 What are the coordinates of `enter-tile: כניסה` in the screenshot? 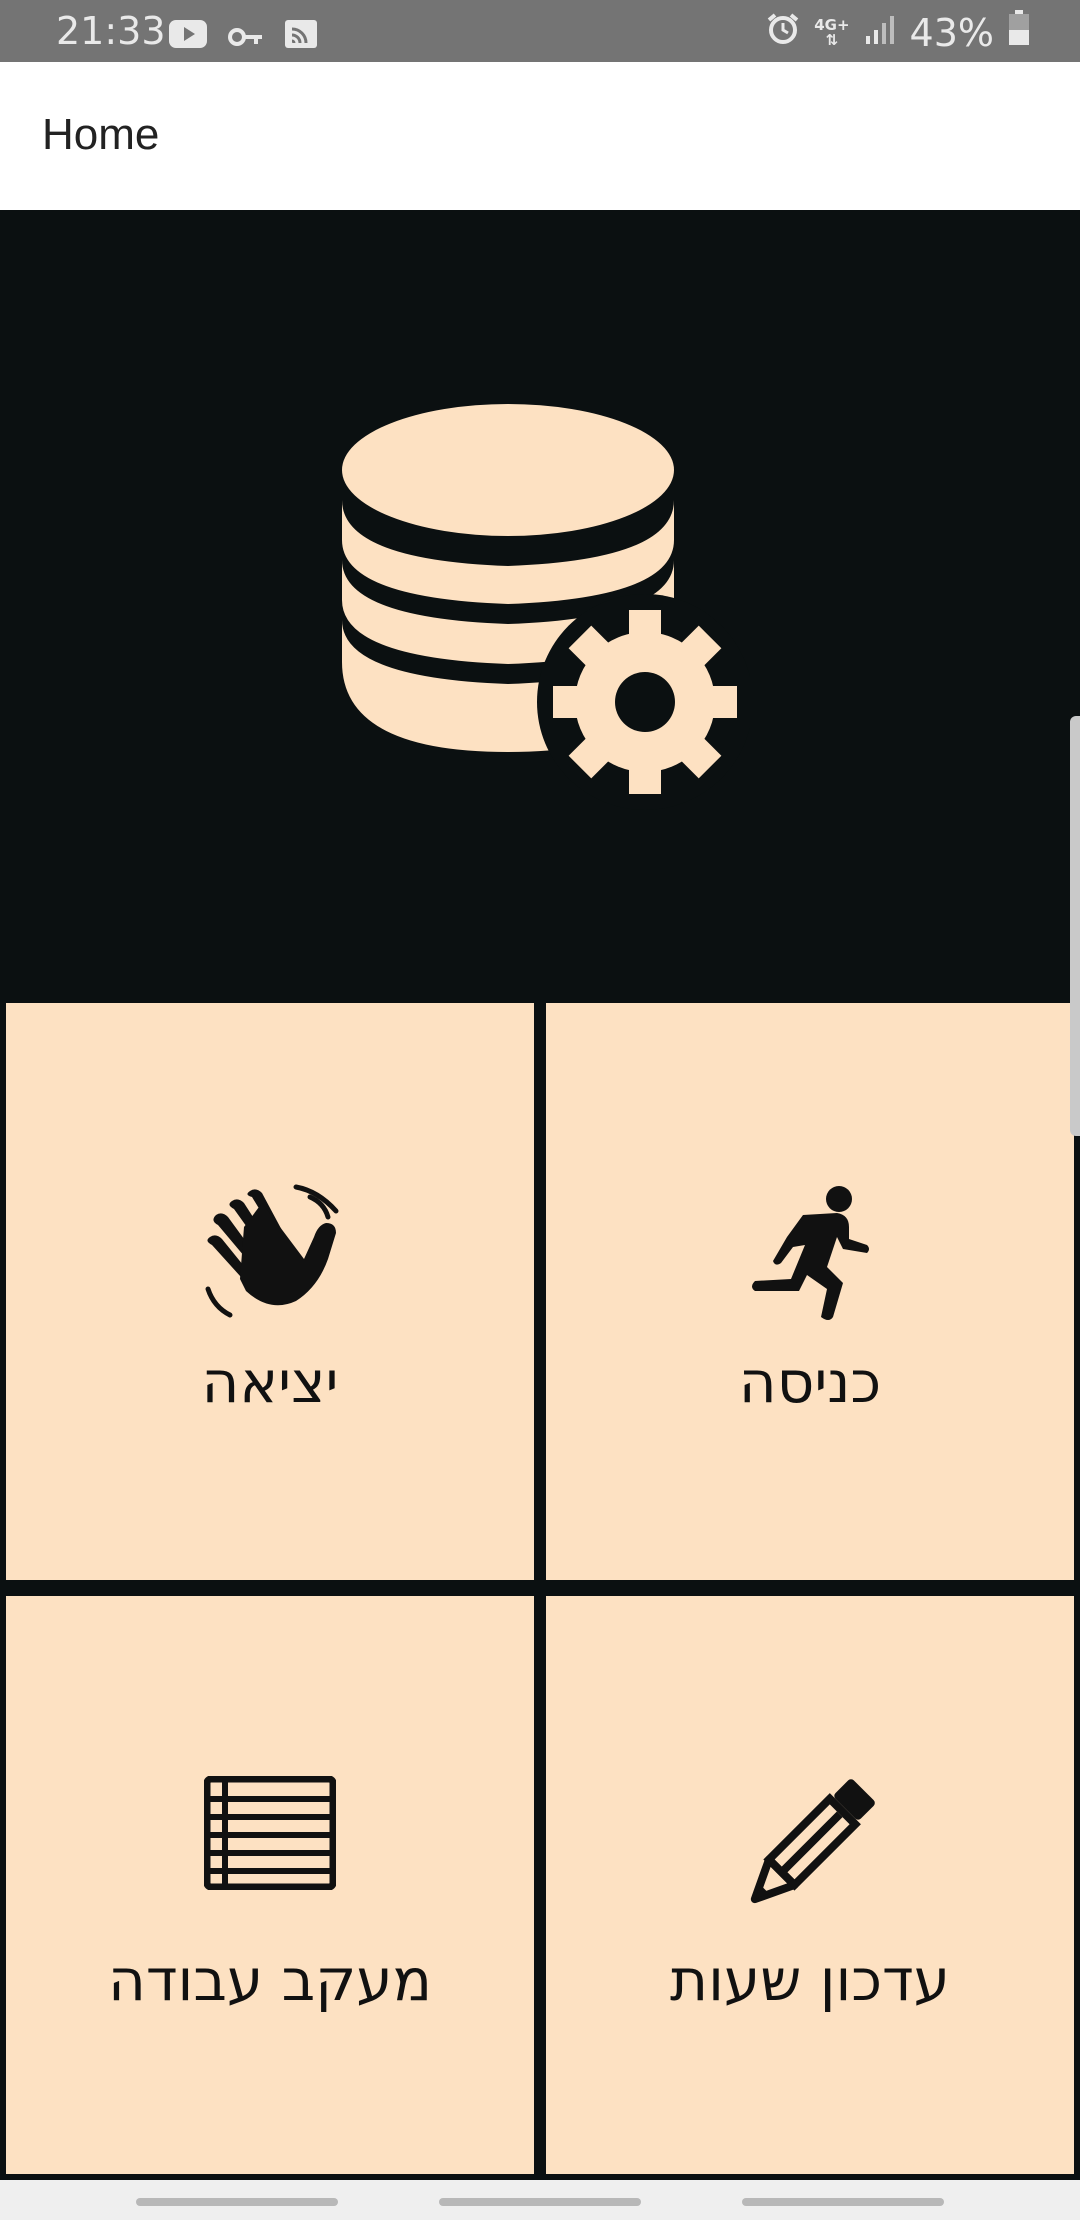 It's located at (810, 1291).